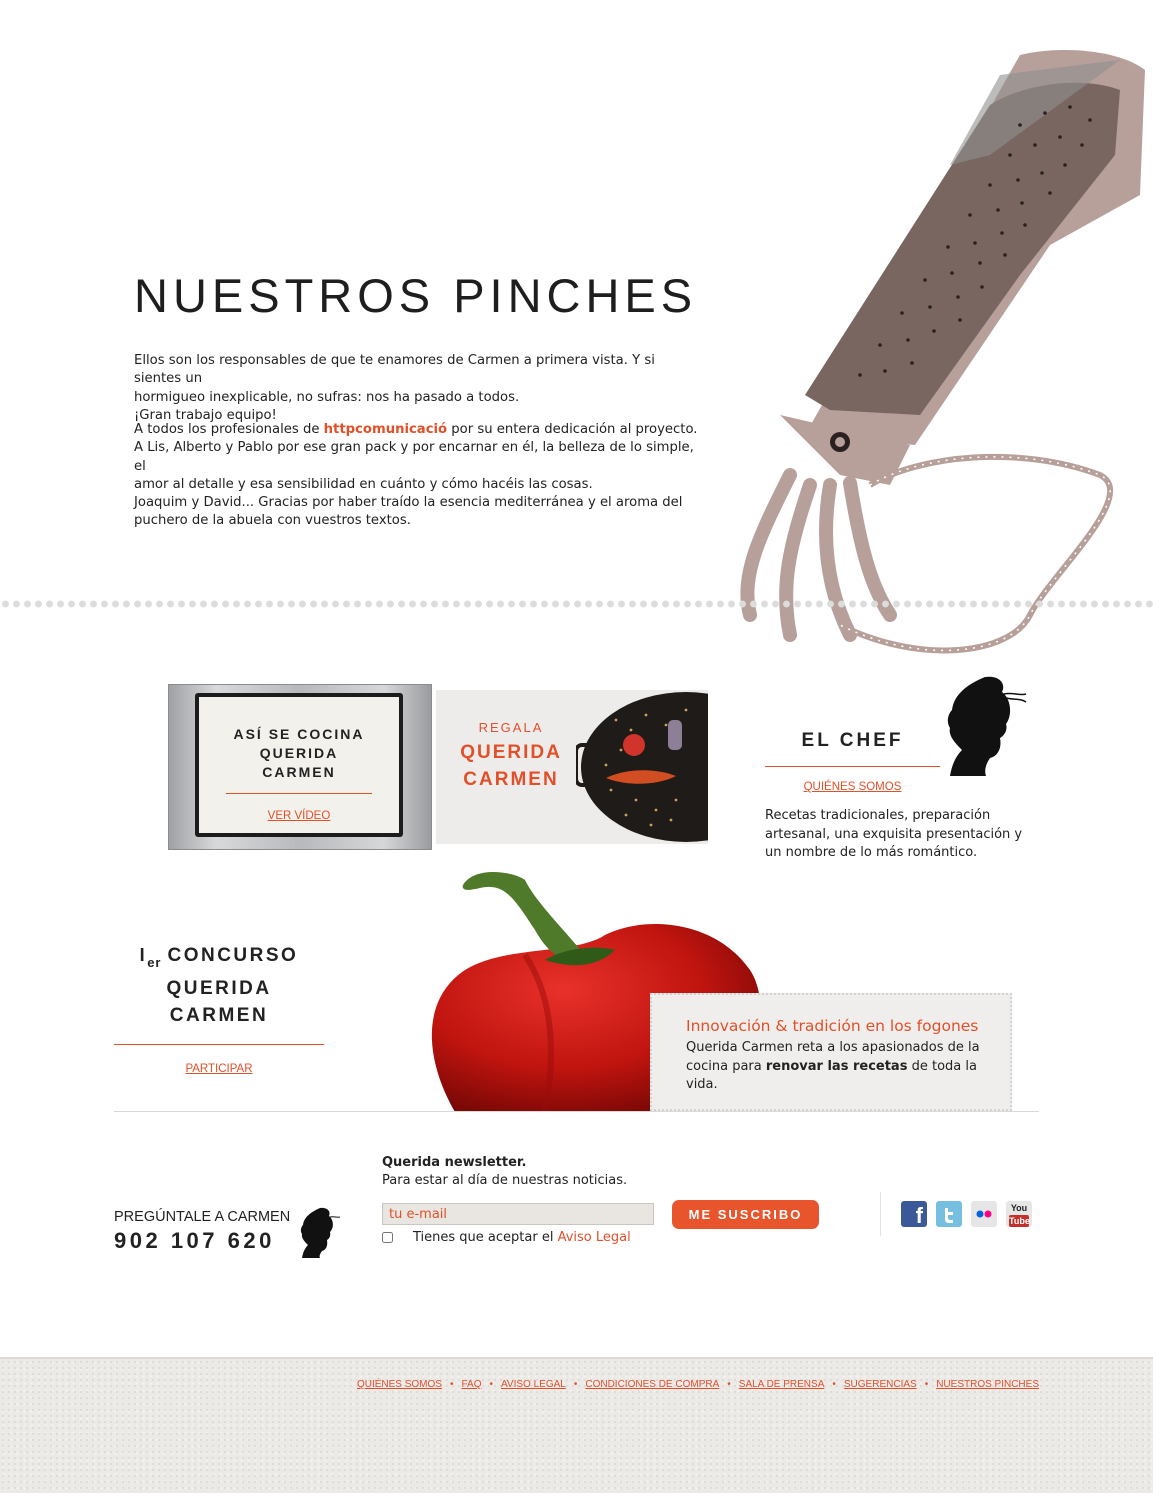 Image resolution: width=1153 pixels, height=1493 pixels. Describe the element at coordinates (518, 1214) in the screenshot. I see `email-field` at that location.